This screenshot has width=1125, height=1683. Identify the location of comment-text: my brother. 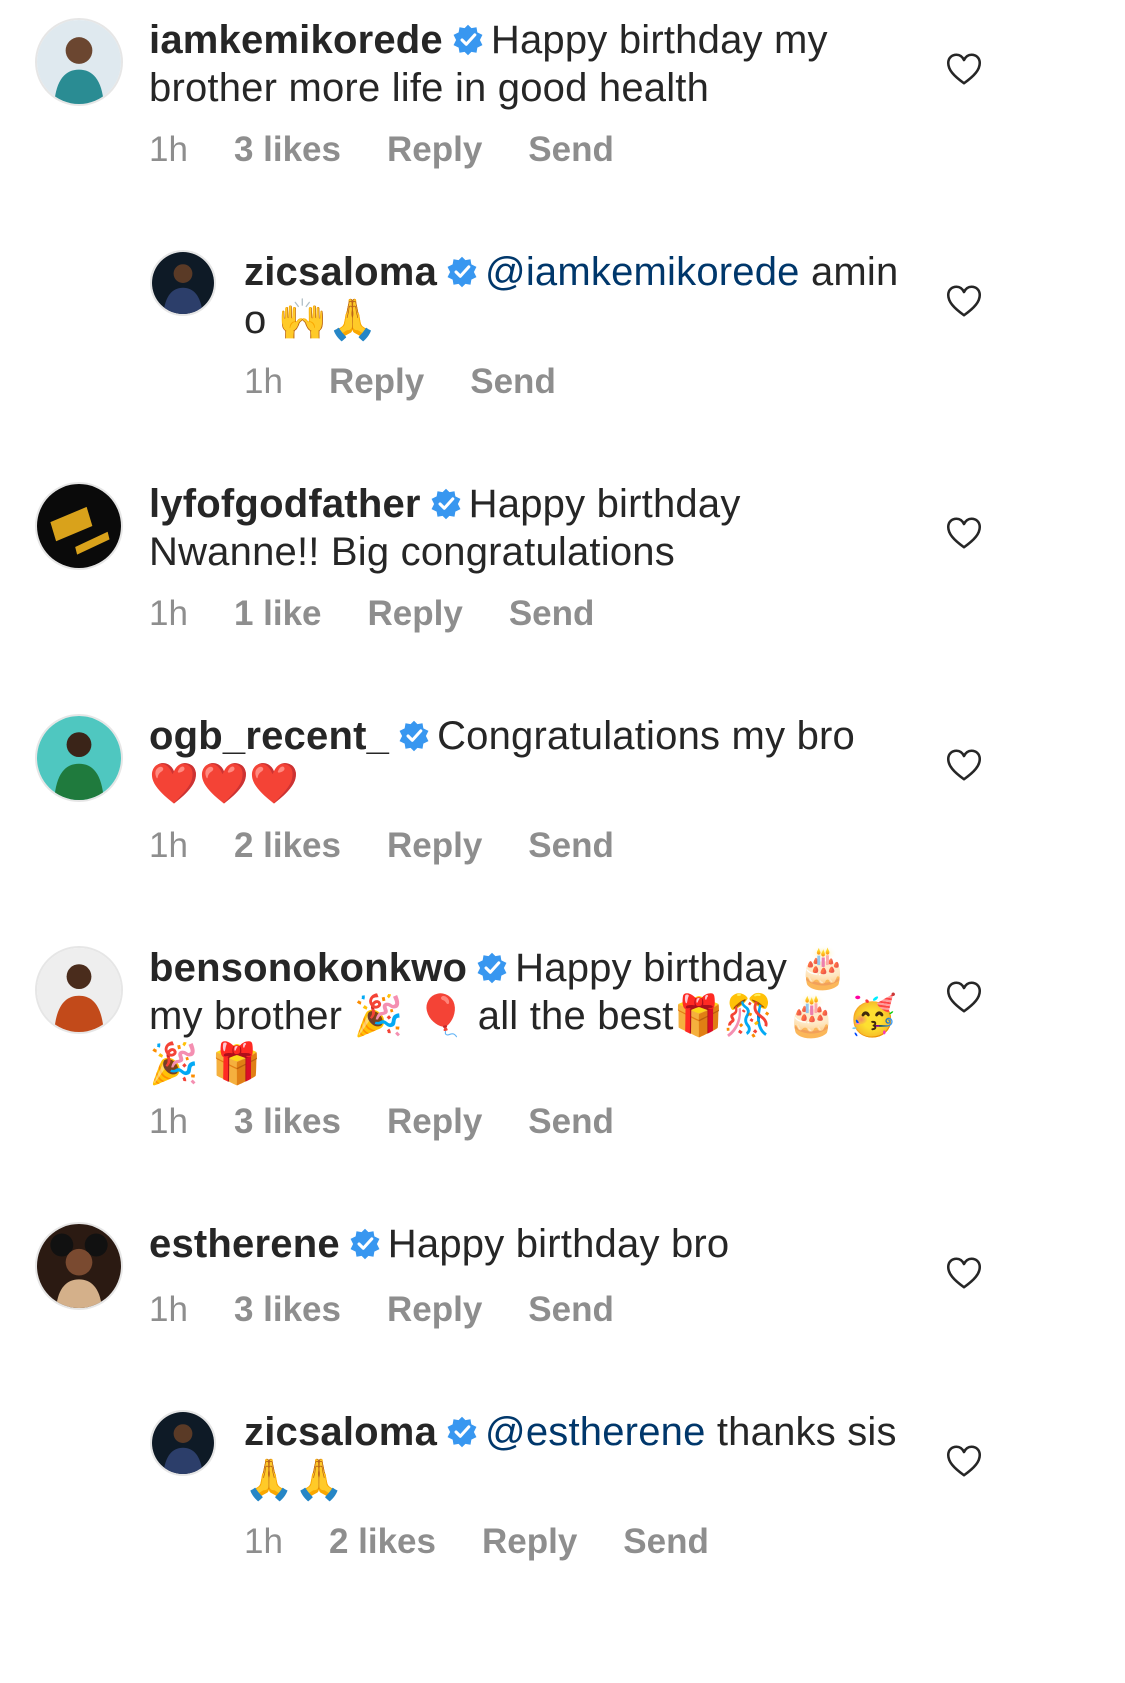
(246, 1016).